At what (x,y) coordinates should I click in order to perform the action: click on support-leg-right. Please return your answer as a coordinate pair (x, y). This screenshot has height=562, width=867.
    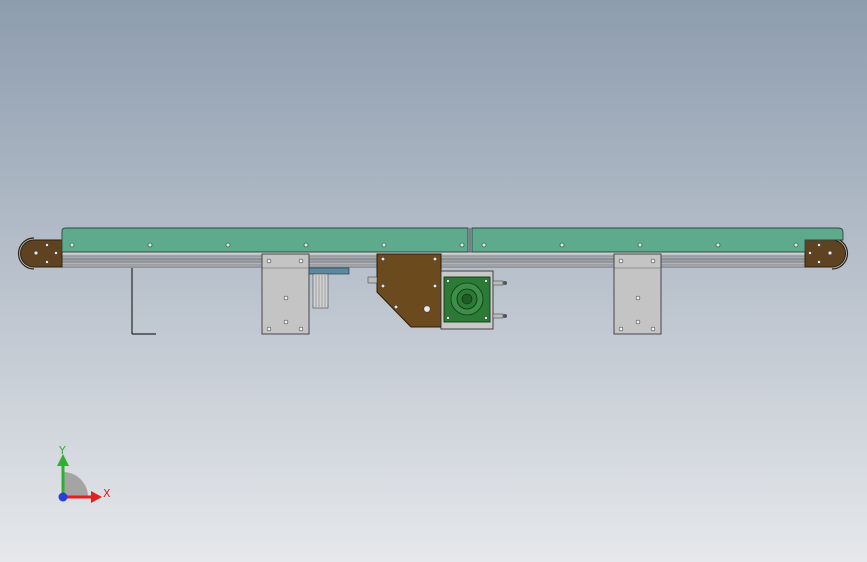
    Looking at the image, I should click on (637, 294).